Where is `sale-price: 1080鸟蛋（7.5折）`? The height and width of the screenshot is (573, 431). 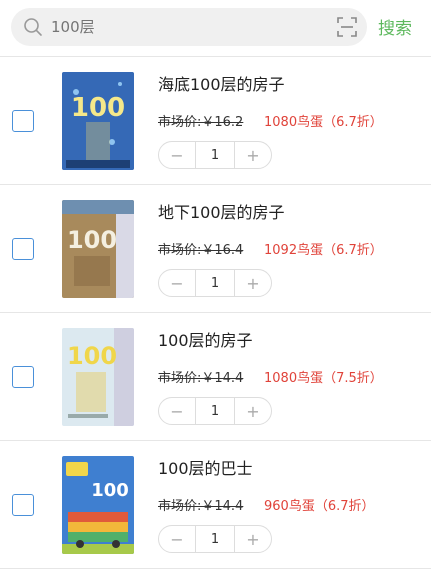
sale-price: 1080鸟蛋（7.5折） is located at coordinates (323, 378).